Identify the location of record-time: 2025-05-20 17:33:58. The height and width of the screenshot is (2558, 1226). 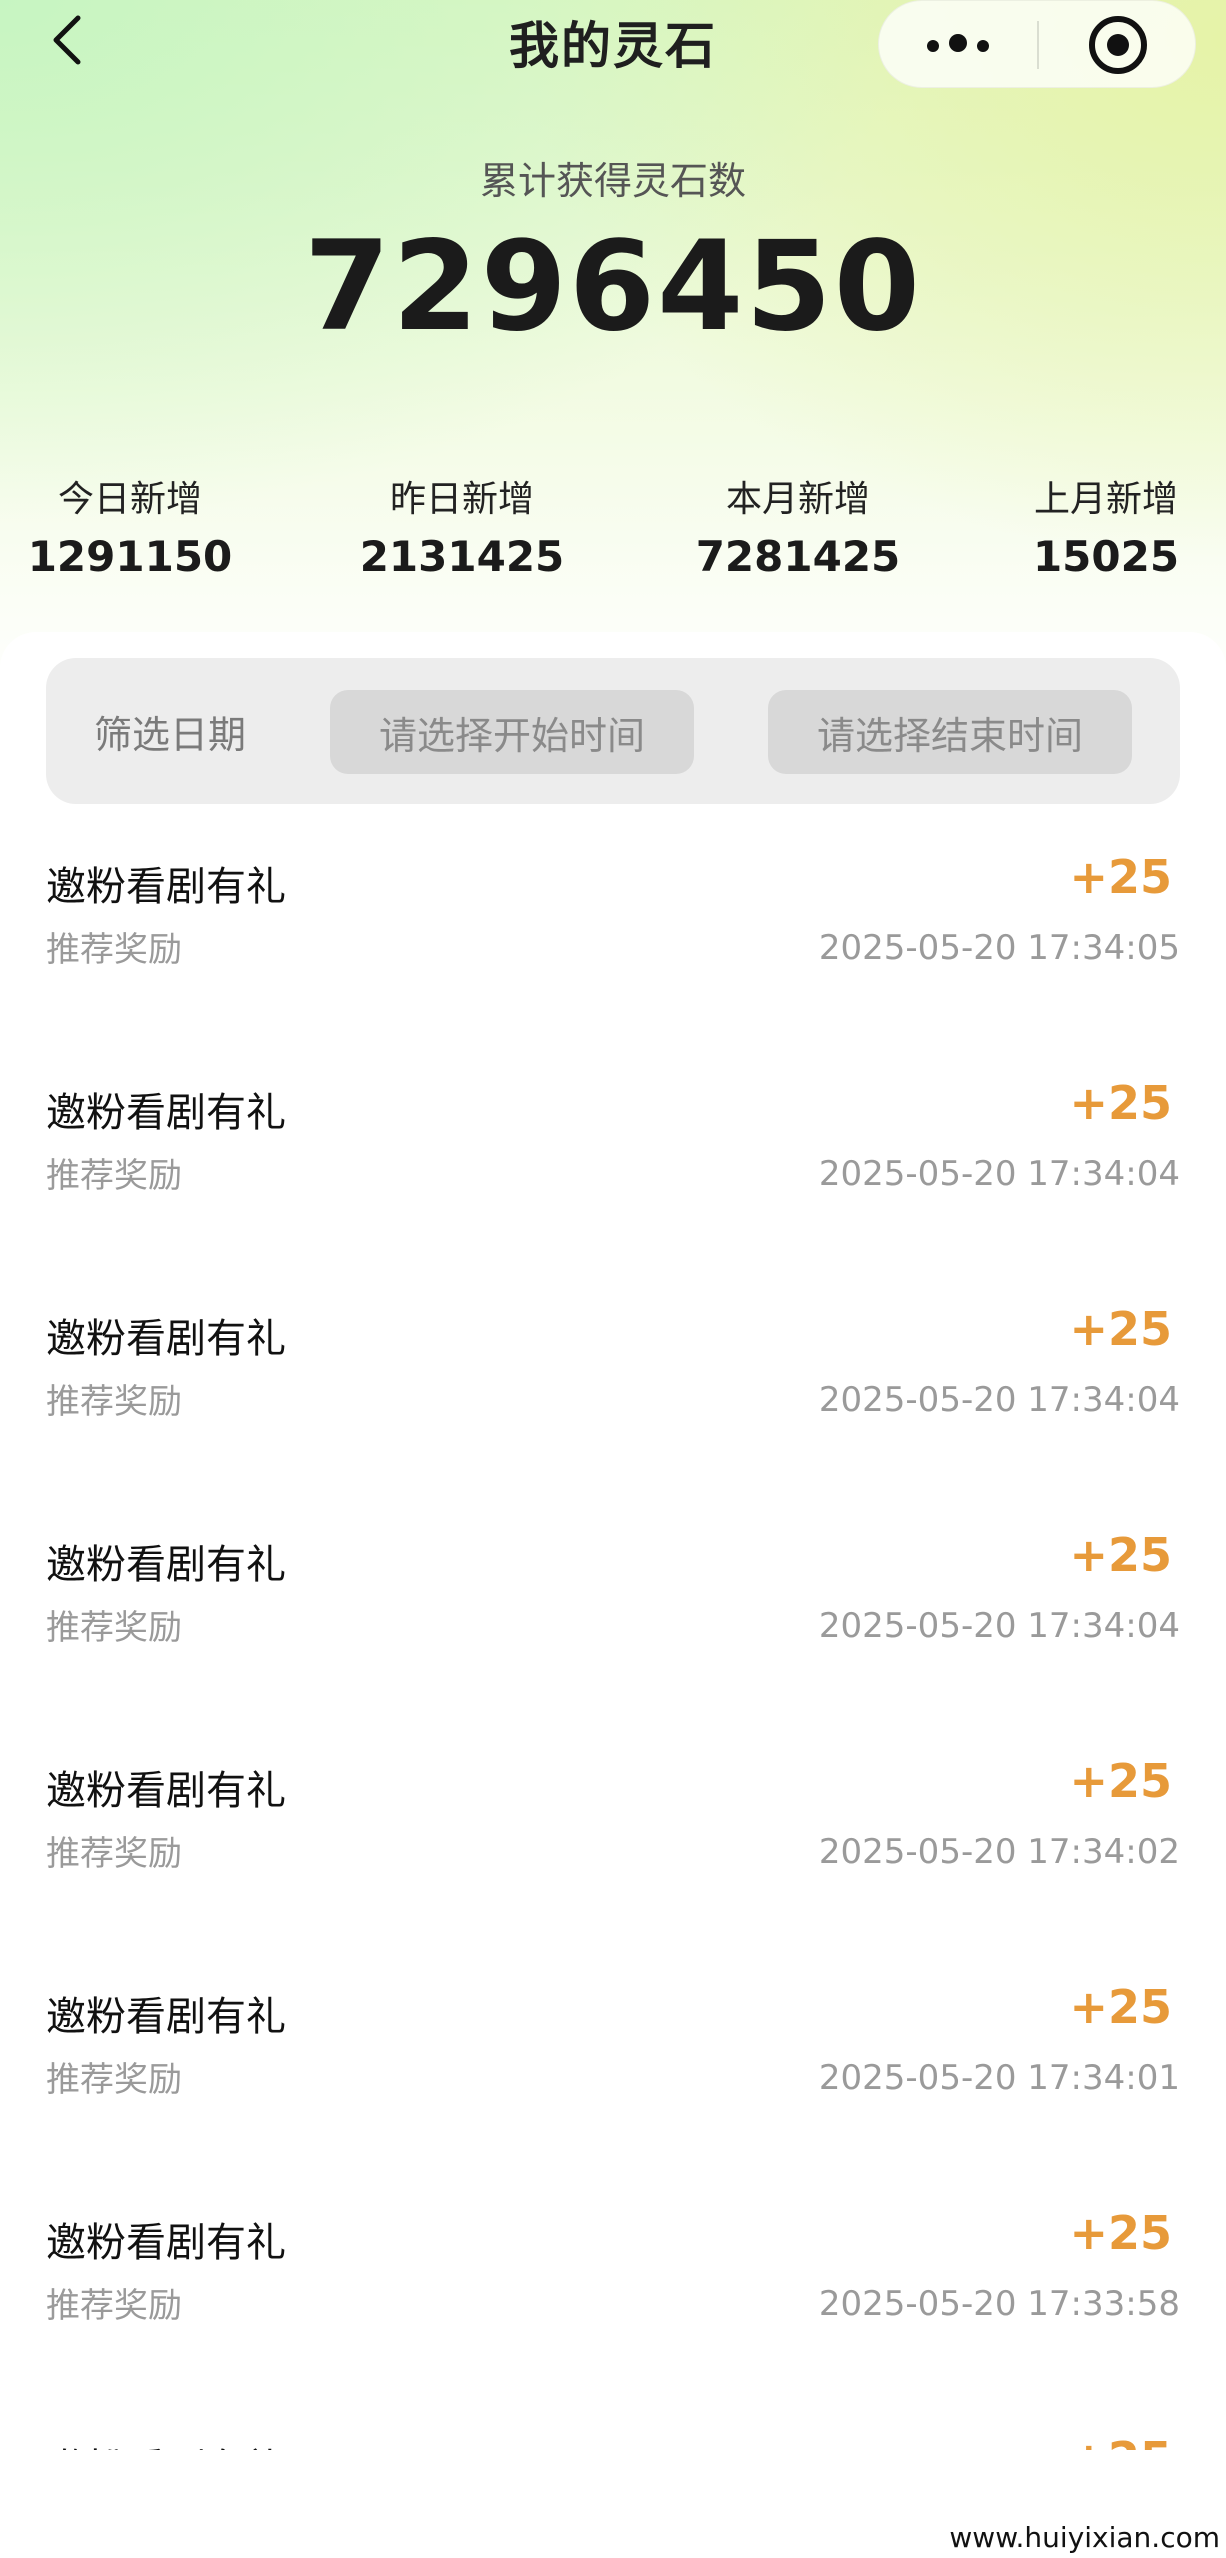
(999, 2304).